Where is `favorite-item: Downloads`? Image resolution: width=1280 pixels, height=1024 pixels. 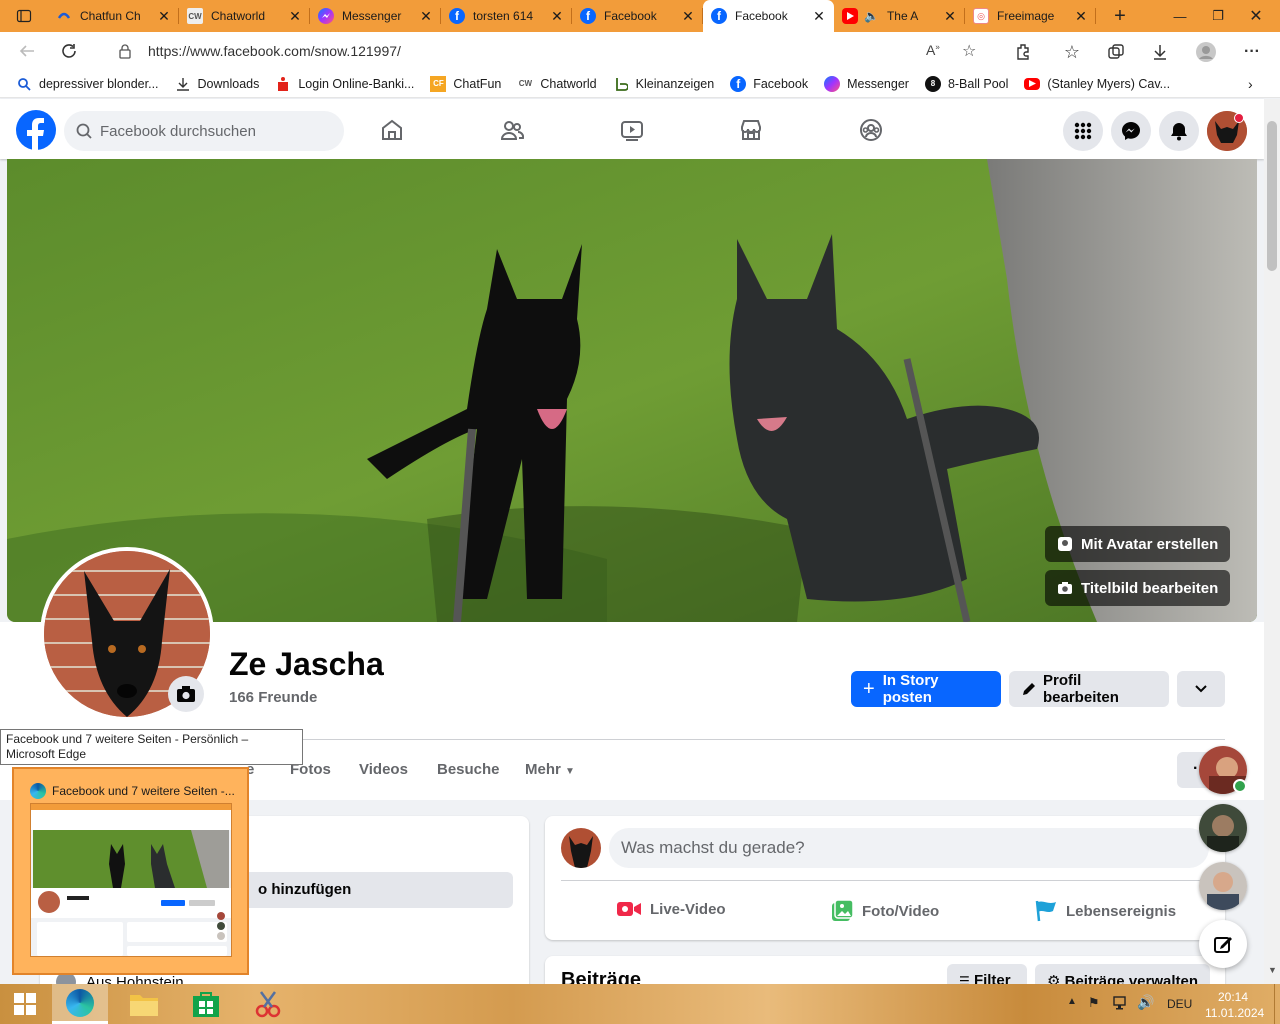 favorite-item: Downloads is located at coordinates (217, 84).